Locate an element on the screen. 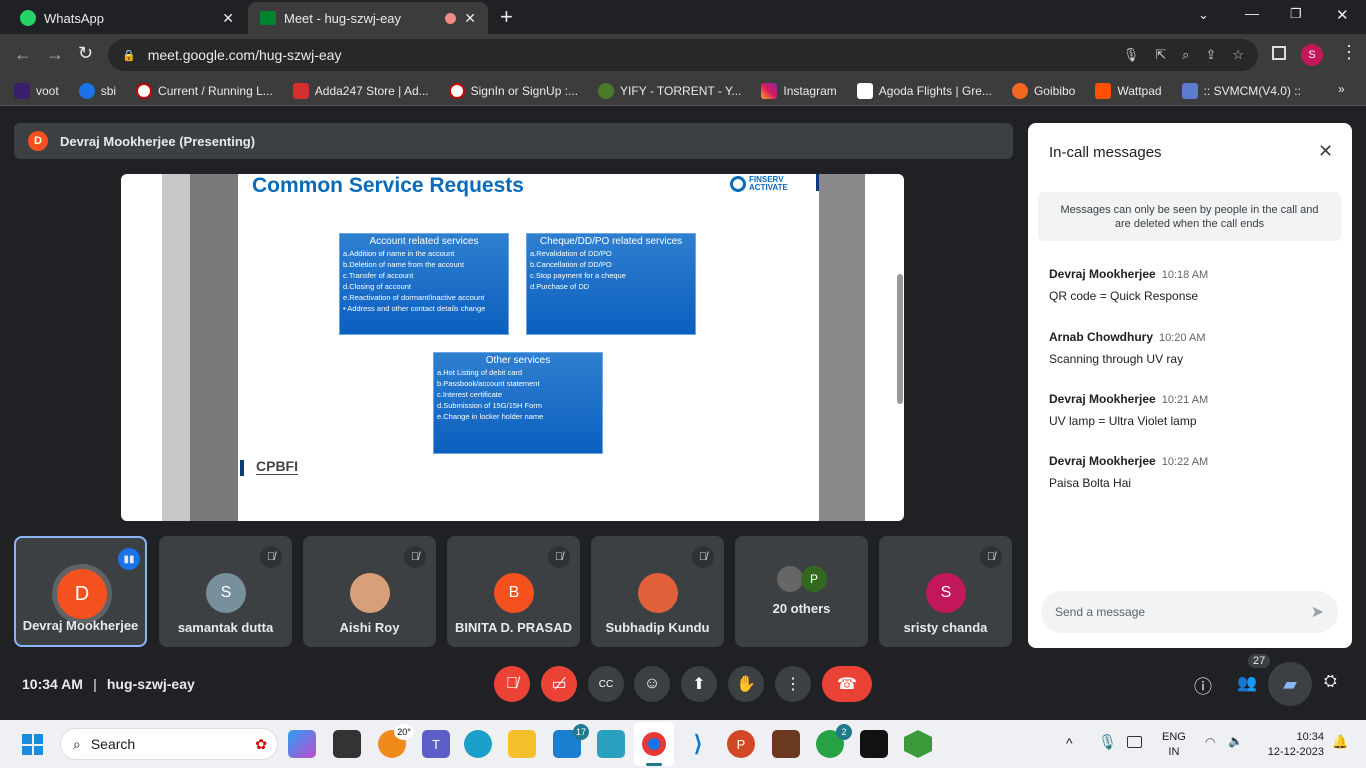 The width and height of the screenshot is (1366, 768). copilot-icon is located at coordinates (302, 744).